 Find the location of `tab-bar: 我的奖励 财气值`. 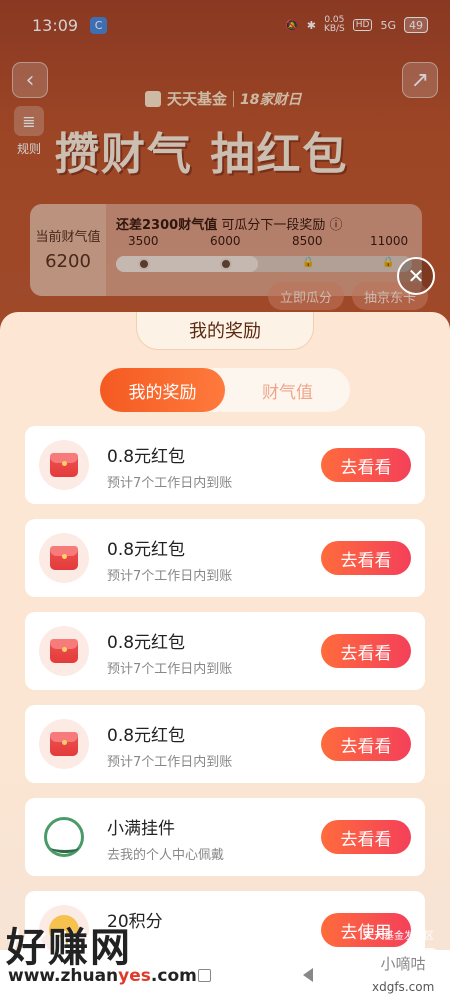

tab-bar: 我的奖励 财气值 is located at coordinates (225, 390).